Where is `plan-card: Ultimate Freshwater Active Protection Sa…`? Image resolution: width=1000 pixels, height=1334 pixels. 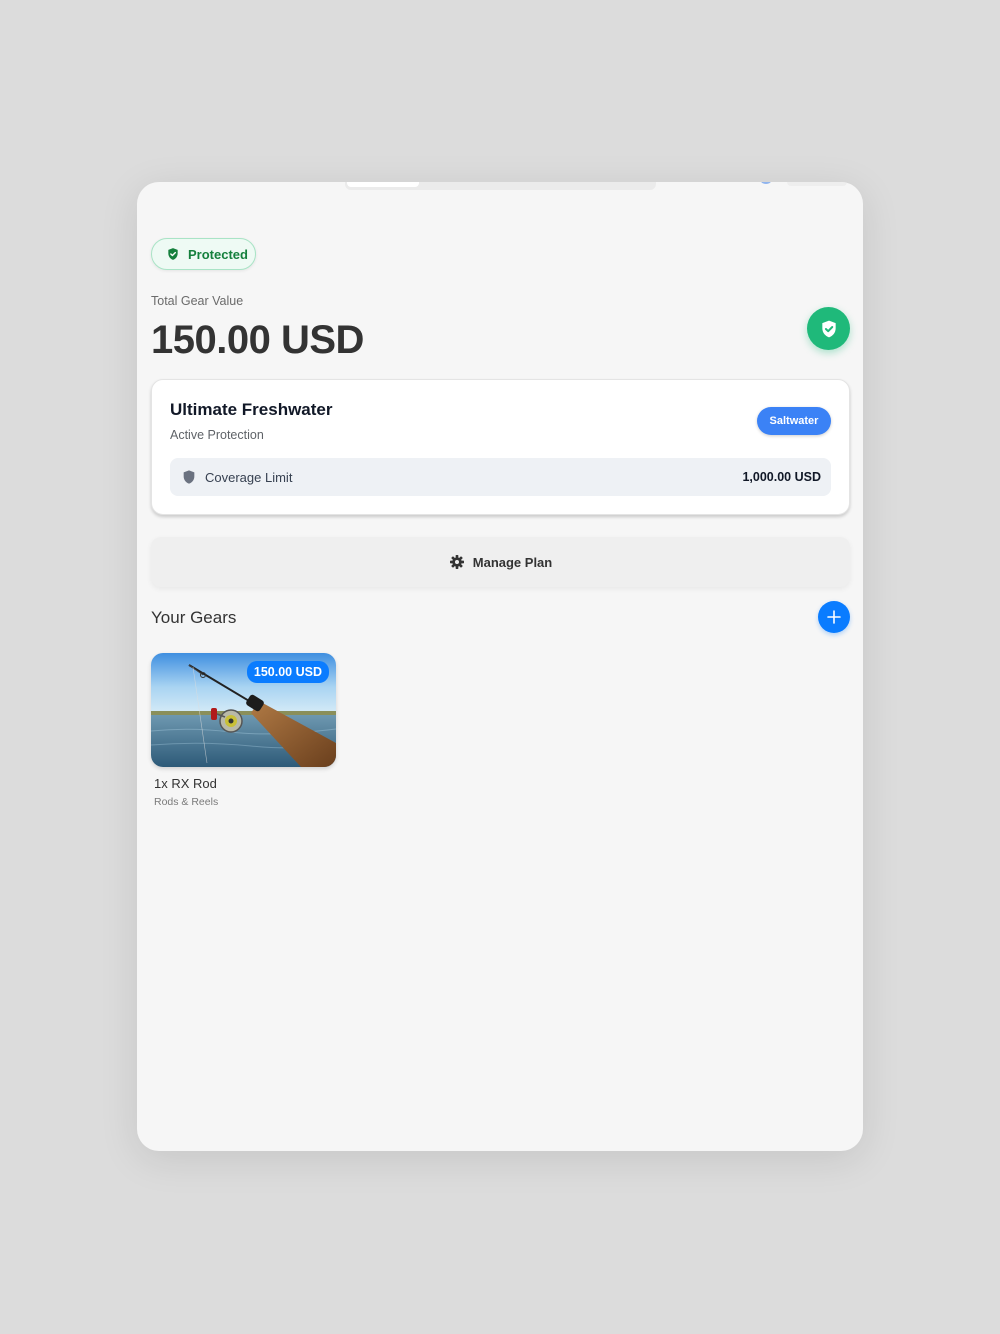 plan-card: Ultimate Freshwater Active Protection Sa… is located at coordinates (500, 447).